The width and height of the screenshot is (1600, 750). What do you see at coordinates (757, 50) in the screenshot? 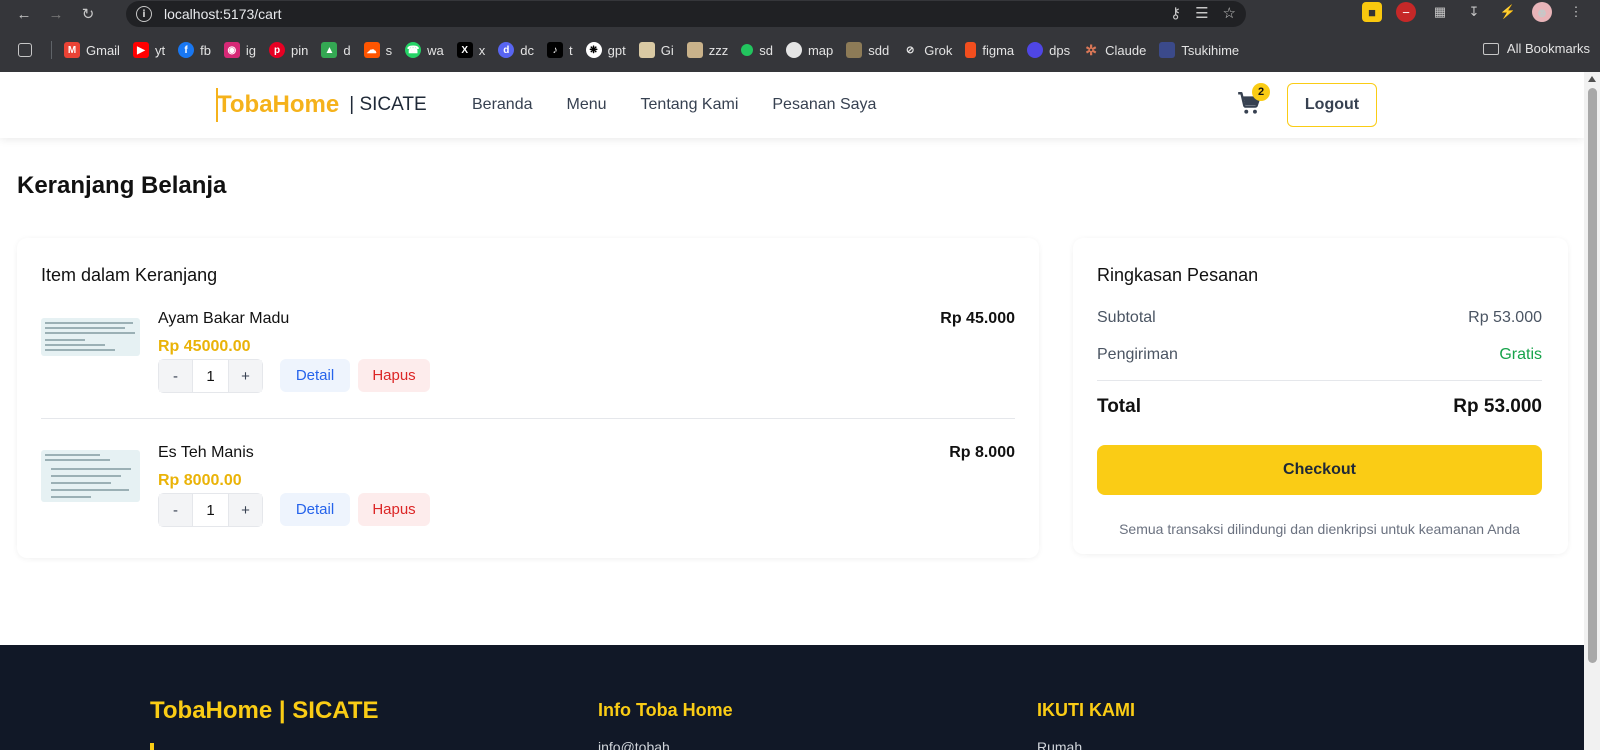
I see `bookmark-sd: sd` at bounding box center [757, 50].